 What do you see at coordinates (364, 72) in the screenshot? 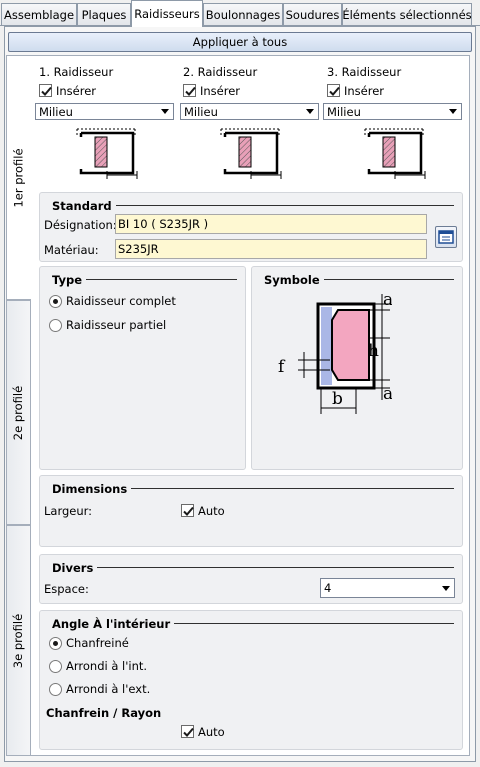
I see `stiffener-3-title: 3. Raidisseur` at bounding box center [364, 72].